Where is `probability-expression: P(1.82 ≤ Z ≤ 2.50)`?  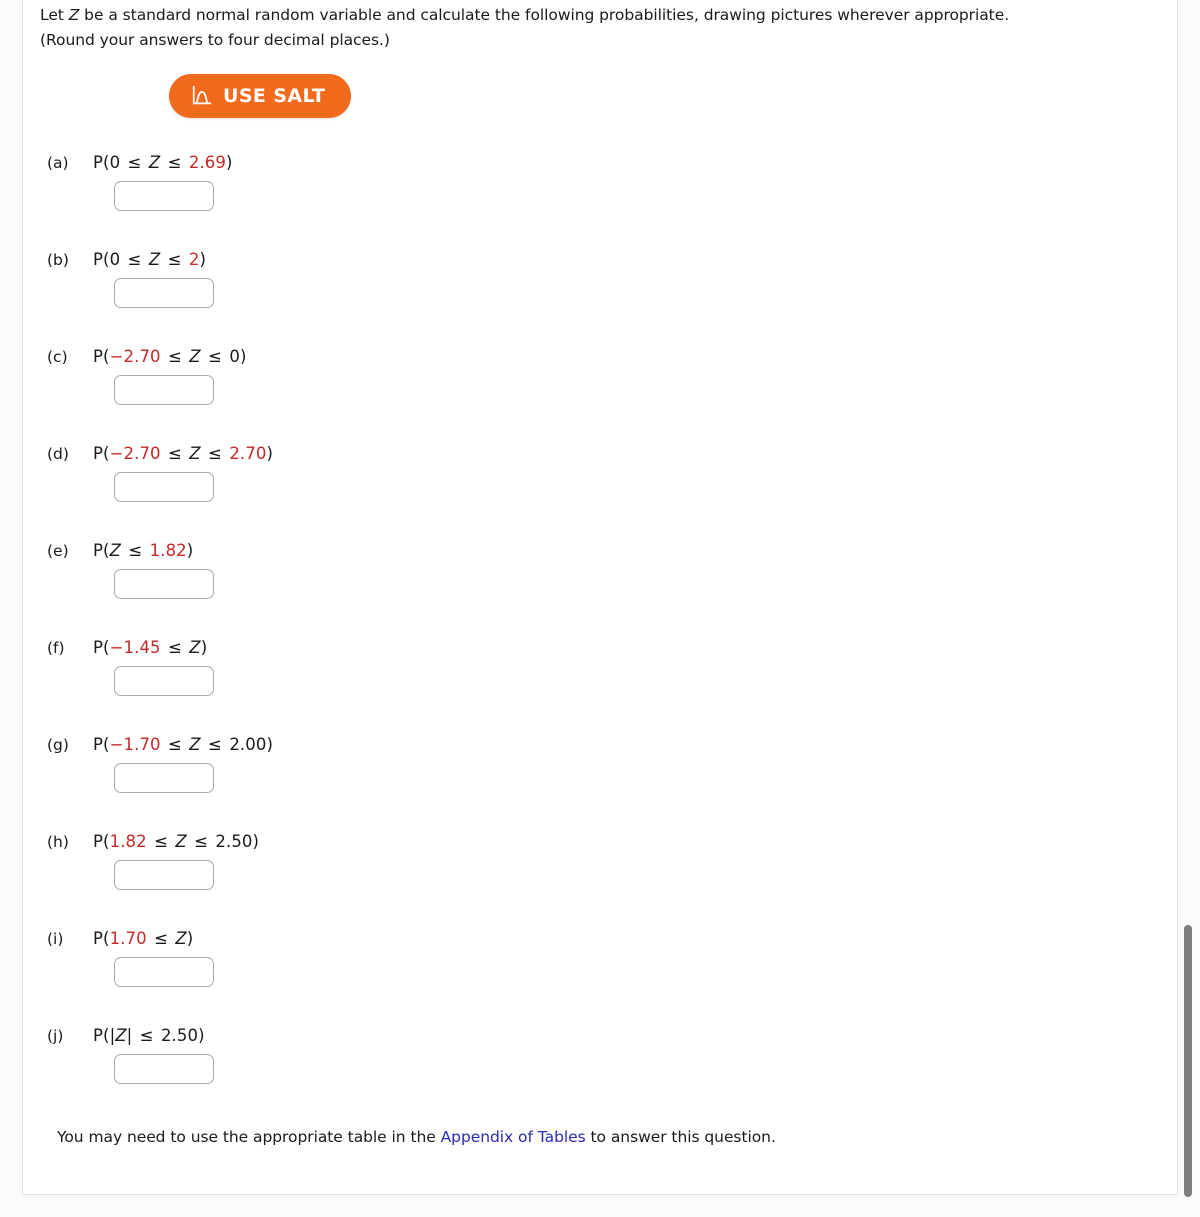 probability-expression: P(1.82 ≤ Z ≤ 2.50) is located at coordinates (176, 841).